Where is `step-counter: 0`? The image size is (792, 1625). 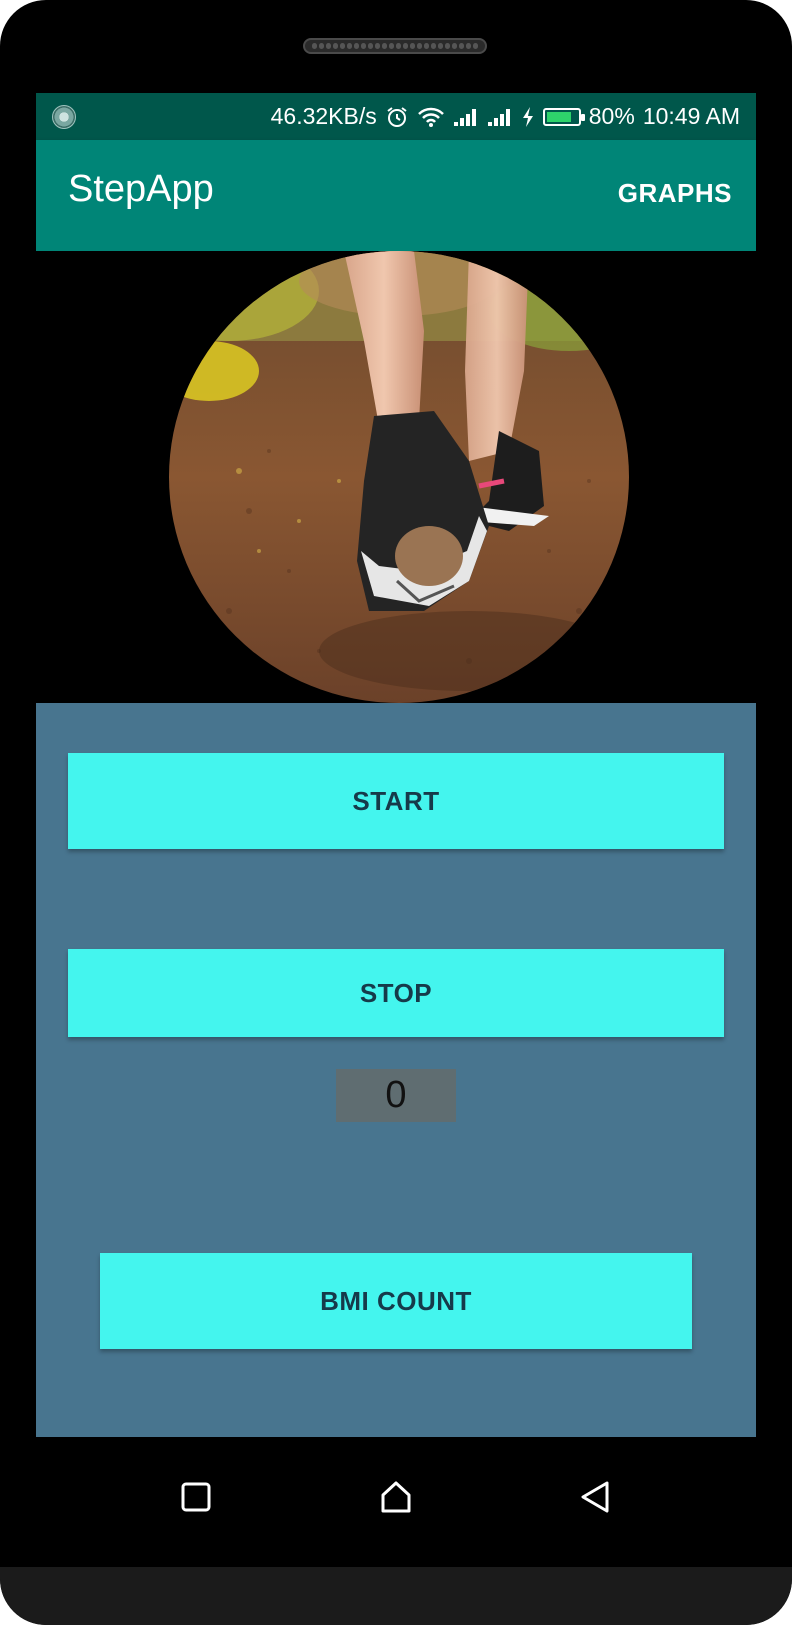 step-counter: 0 is located at coordinates (396, 1095).